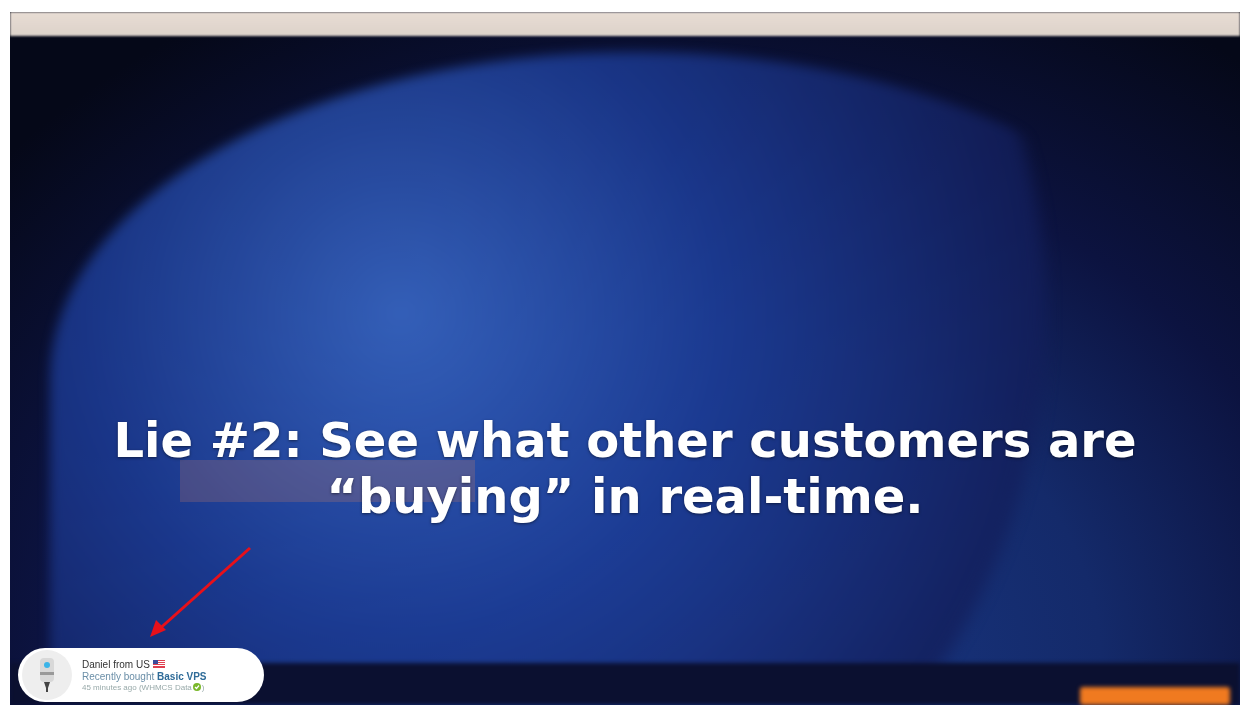 This screenshot has width=1243, height=705. I want to click on timestamp-text: ), so click(203, 687).